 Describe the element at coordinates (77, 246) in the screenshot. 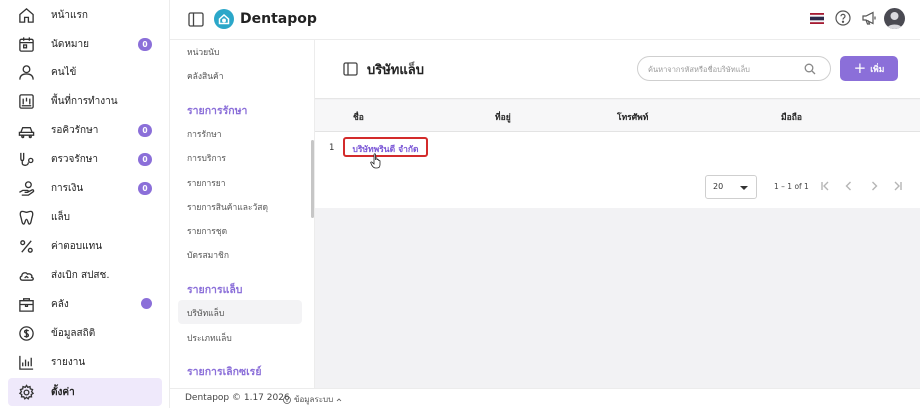

I see `sidebar-item-label: ค่าตอบแทน` at that location.